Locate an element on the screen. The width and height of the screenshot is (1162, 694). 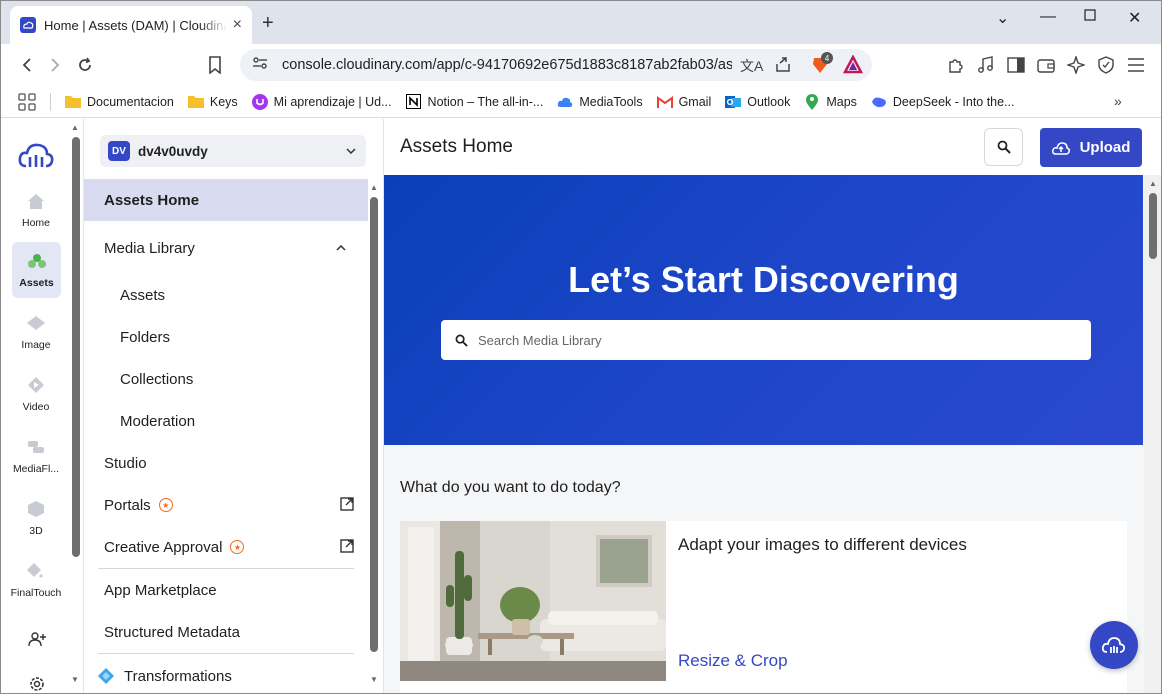
assets-icon is located at coordinates (37, 261).